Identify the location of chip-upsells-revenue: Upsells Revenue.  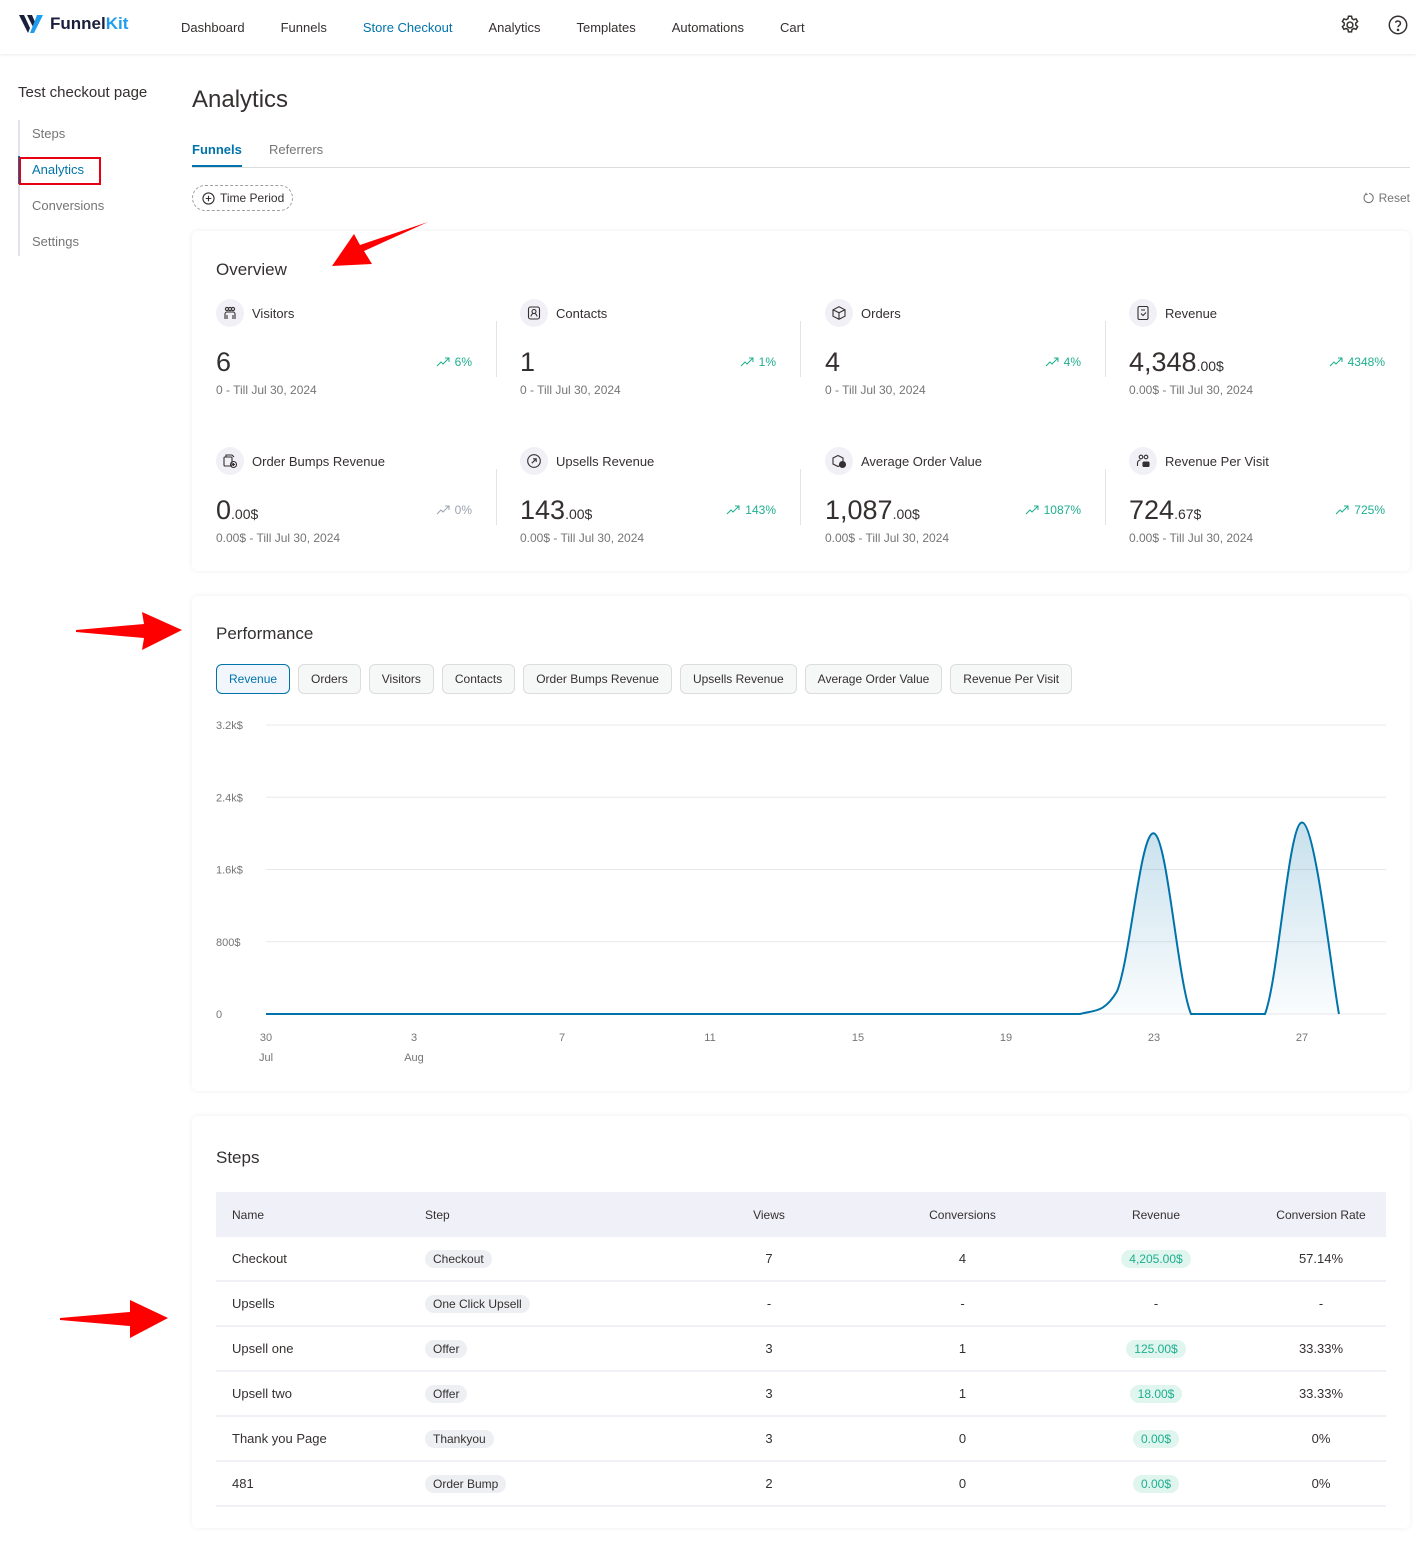
(738, 679).